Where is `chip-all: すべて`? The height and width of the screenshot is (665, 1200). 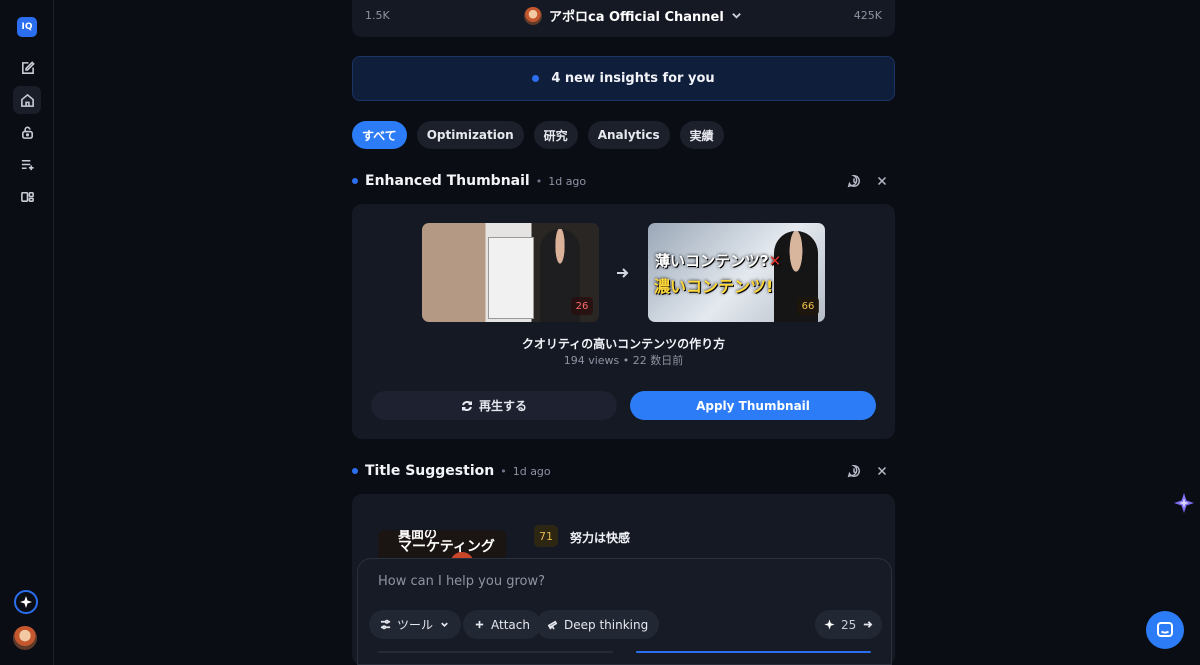 chip-all: すべて is located at coordinates (379, 135).